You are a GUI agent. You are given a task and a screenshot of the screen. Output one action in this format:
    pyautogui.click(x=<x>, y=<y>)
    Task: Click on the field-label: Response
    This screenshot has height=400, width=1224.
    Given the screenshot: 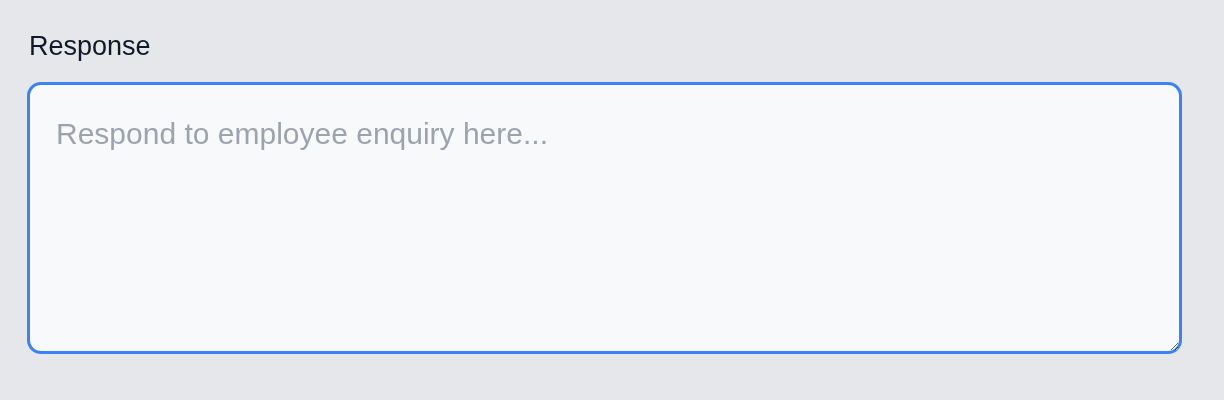 What is the action you would take?
    pyautogui.click(x=89, y=46)
    